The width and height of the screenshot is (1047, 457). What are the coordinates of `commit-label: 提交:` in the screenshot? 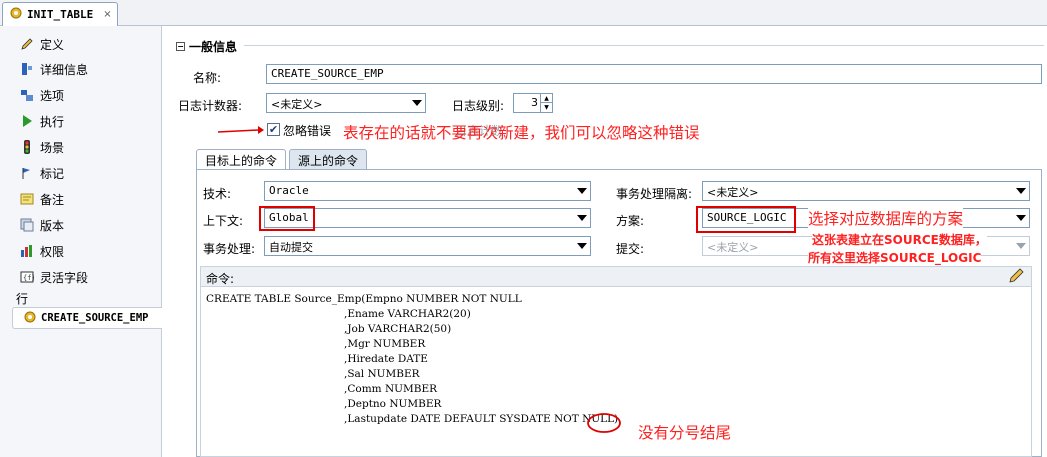 It's located at (630, 249).